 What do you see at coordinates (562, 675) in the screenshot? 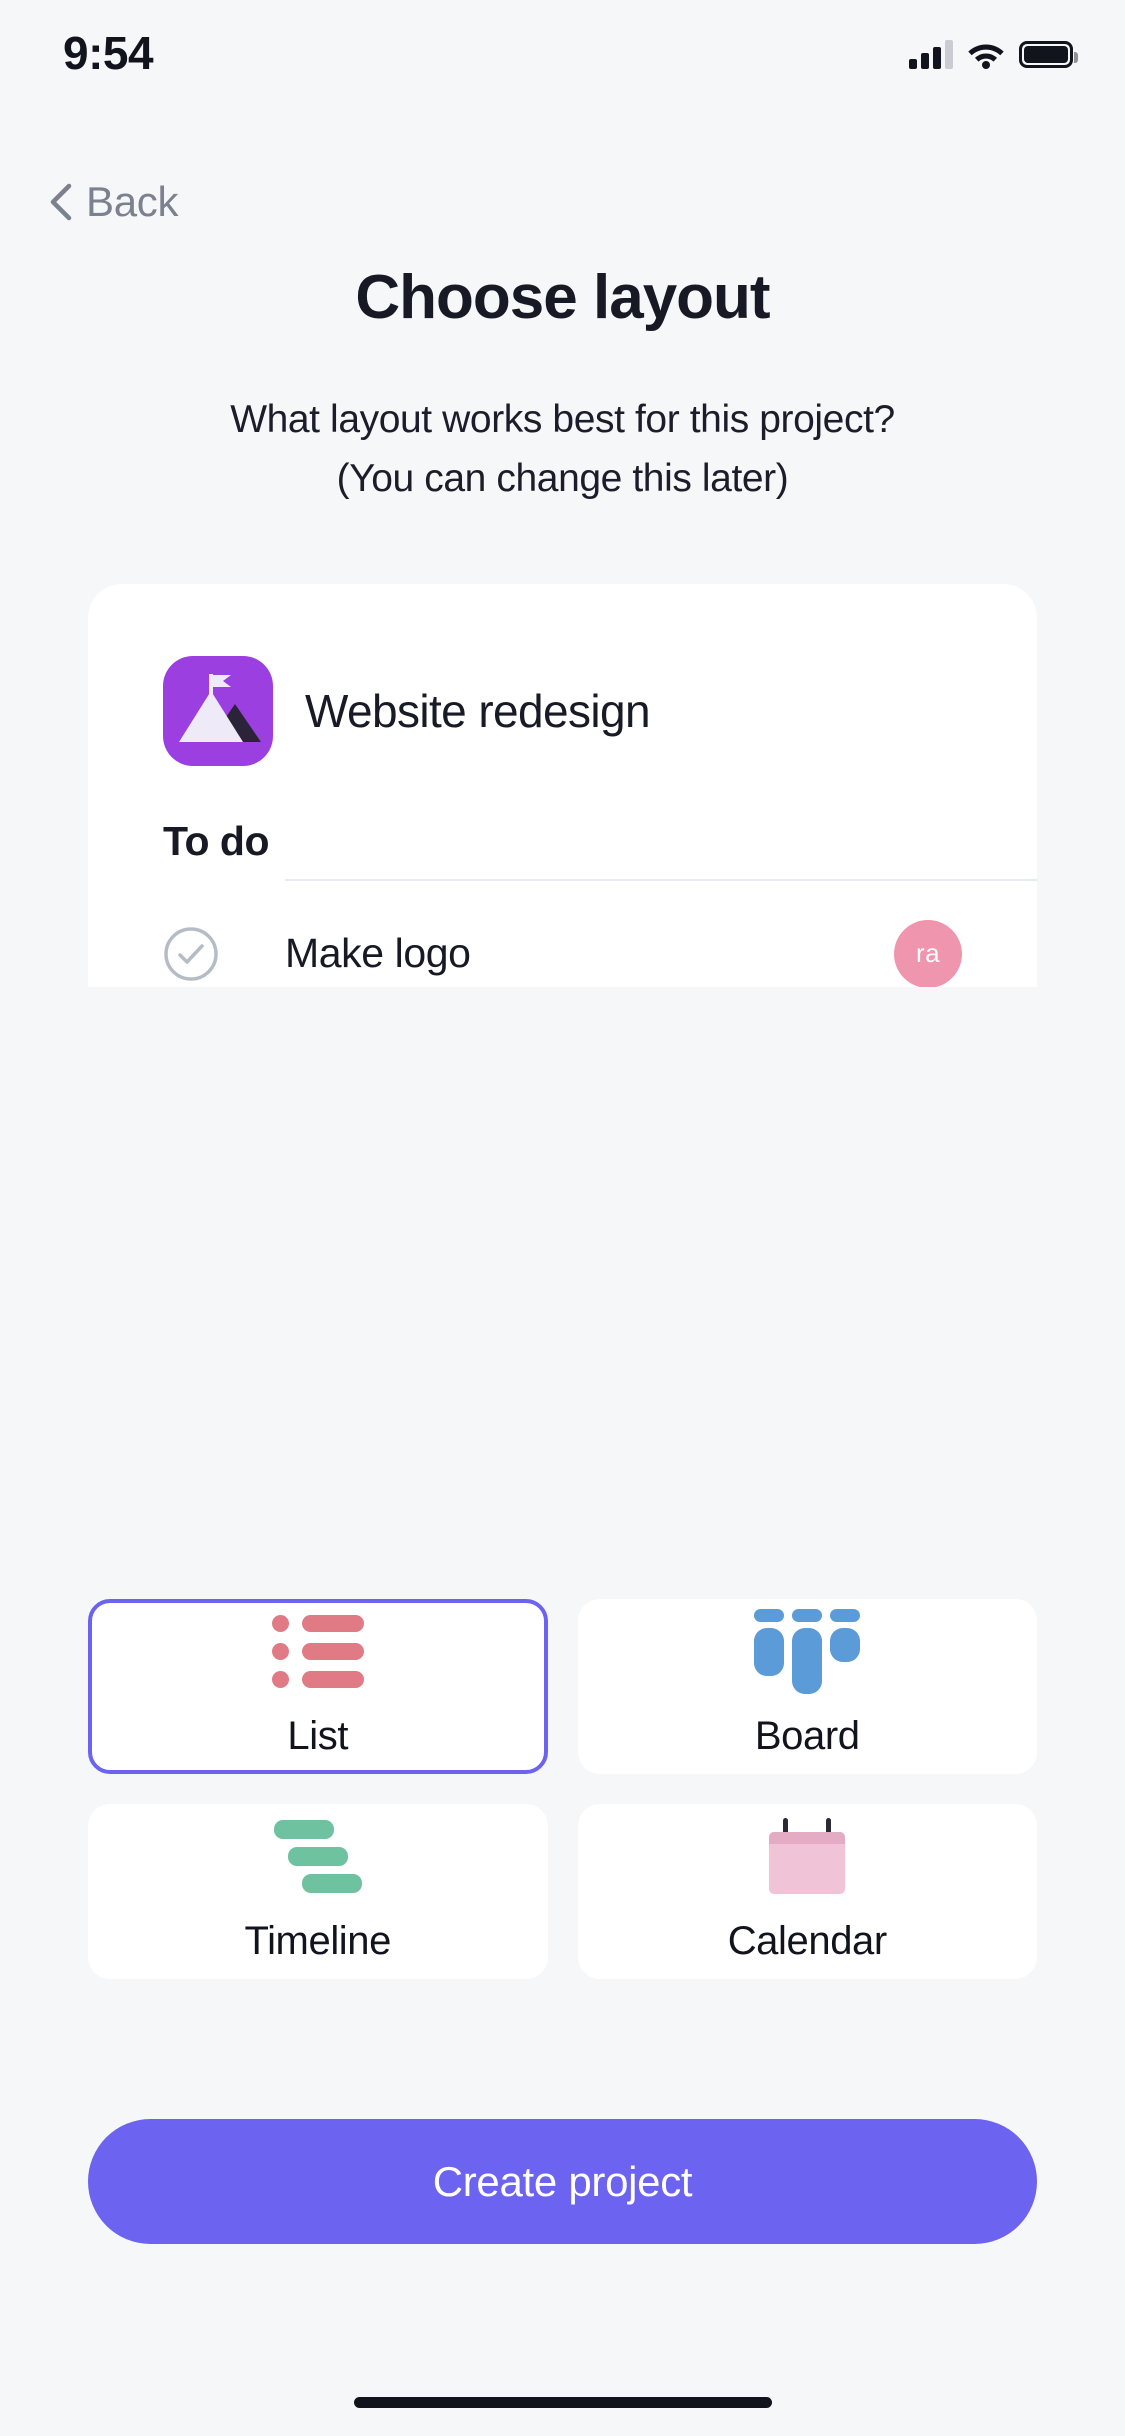
I see `project-header: Website redesign` at bounding box center [562, 675].